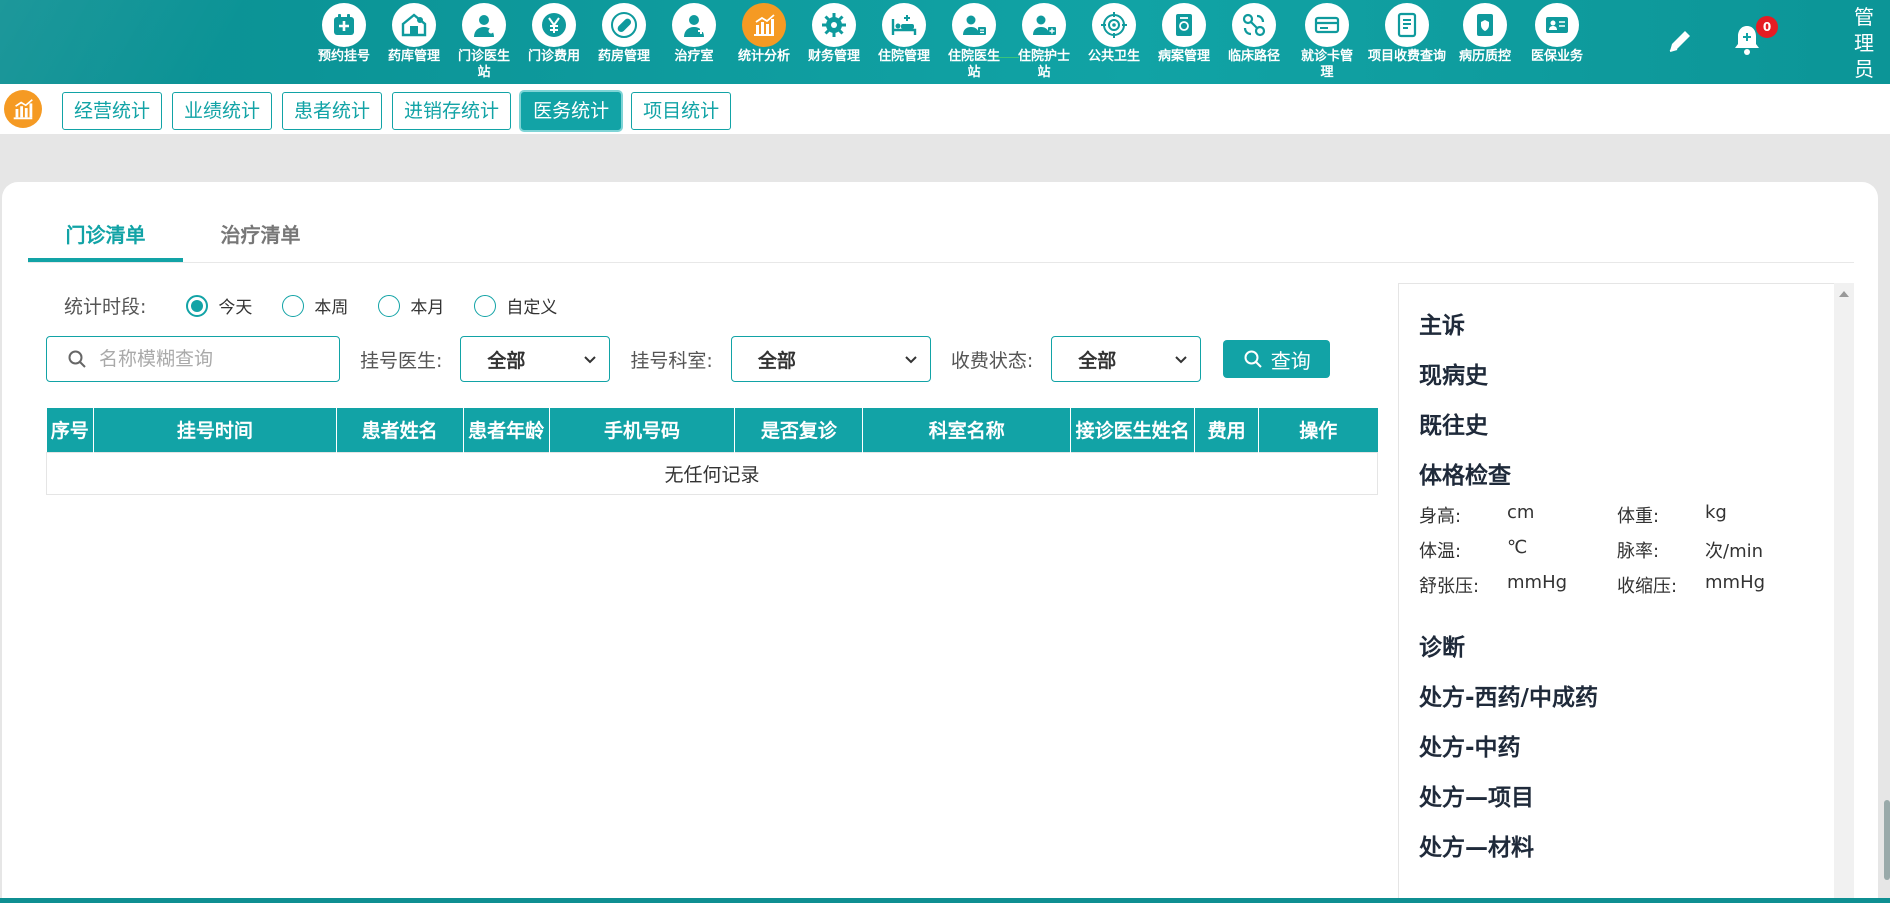 Image resolution: width=1890 pixels, height=903 pixels. Describe the element at coordinates (694, 42) in the screenshot. I see `nav-item-treatment-room: 治疗室` at that location.